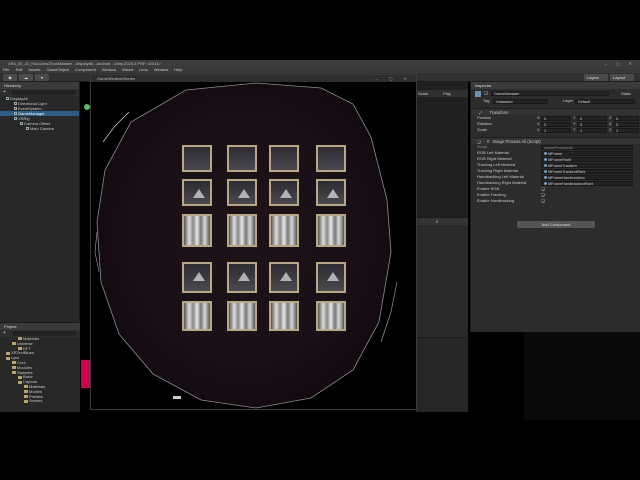 Image resolution: width=640 pixels, height=480 pixels. What do you see at coordinates (626, 93) in the screenshot?
I see `static-label: Static` at bounding box center [626, 93].